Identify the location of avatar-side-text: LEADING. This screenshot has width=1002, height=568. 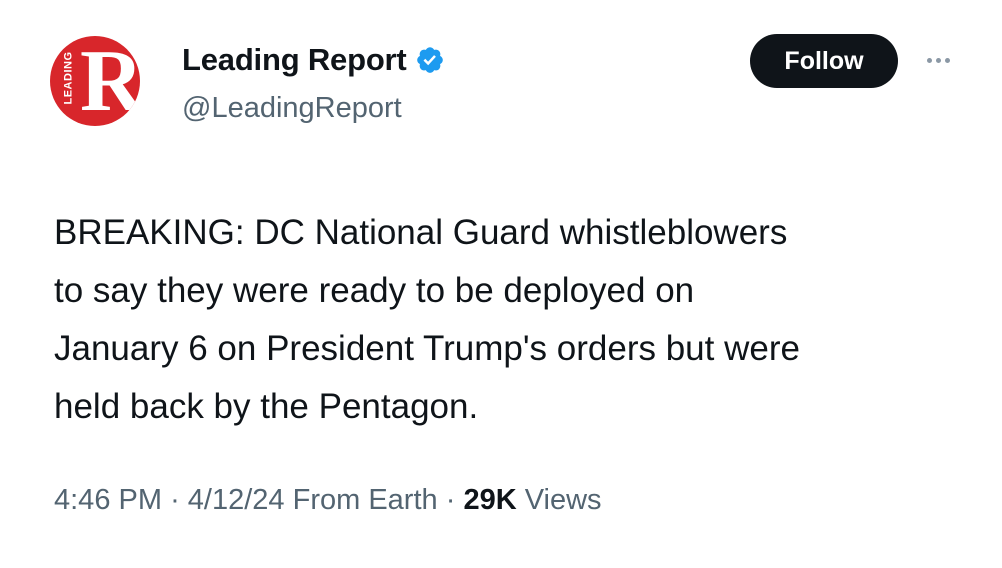
(68, 78).